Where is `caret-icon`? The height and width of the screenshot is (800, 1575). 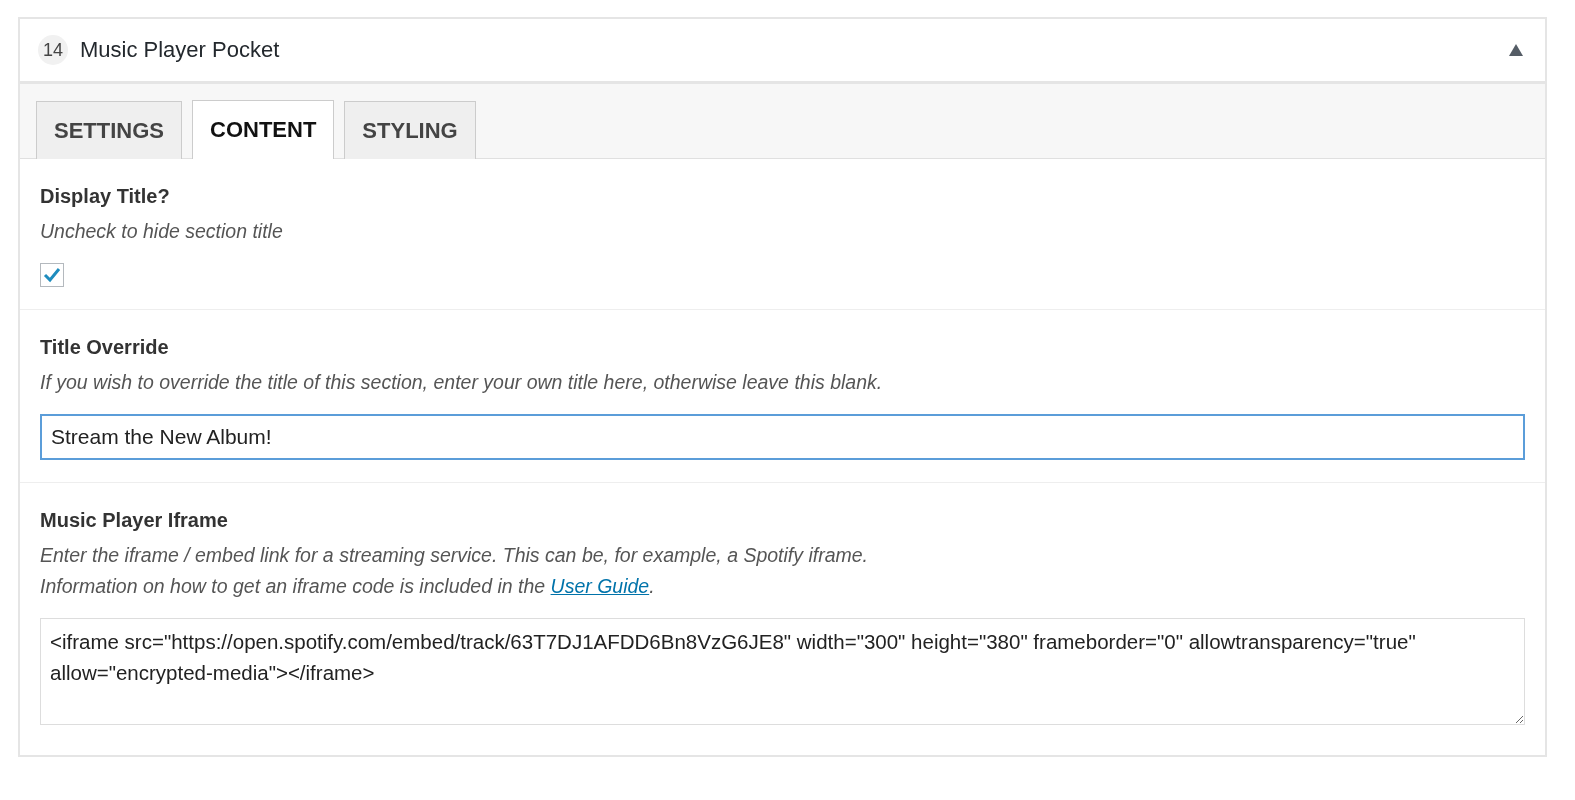 caret-icon is located at coordinates (1516, 50).